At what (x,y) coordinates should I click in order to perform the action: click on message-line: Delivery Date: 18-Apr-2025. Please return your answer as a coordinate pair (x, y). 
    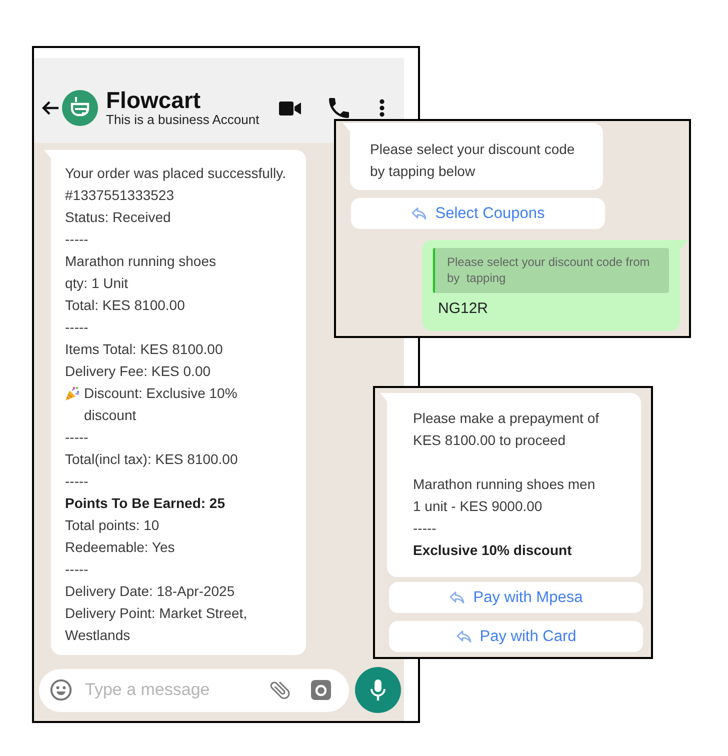
    Looking at the image, I should click on (150, 591).